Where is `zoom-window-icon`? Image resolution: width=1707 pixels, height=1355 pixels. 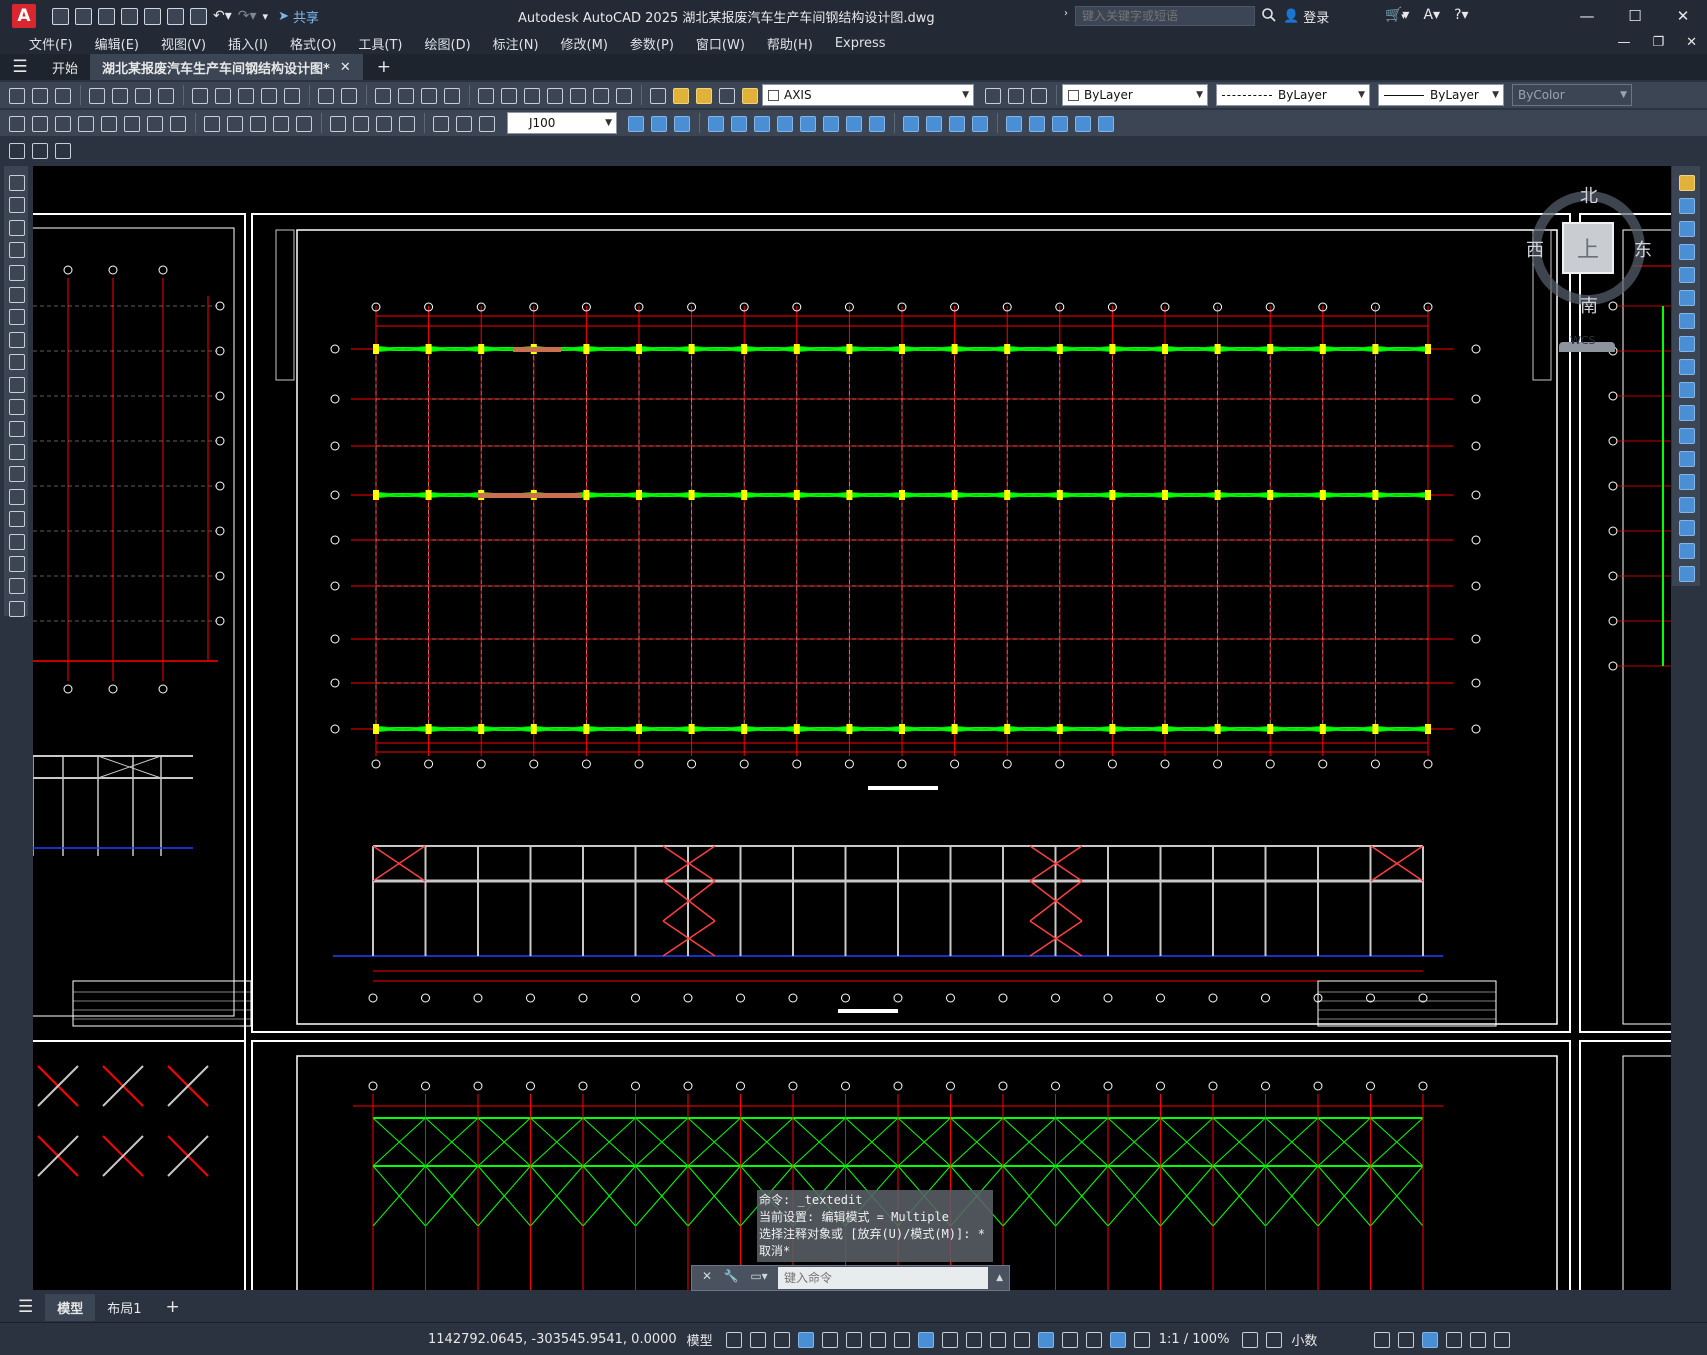
zoom-window-icon is located at coordinates (428, 95).